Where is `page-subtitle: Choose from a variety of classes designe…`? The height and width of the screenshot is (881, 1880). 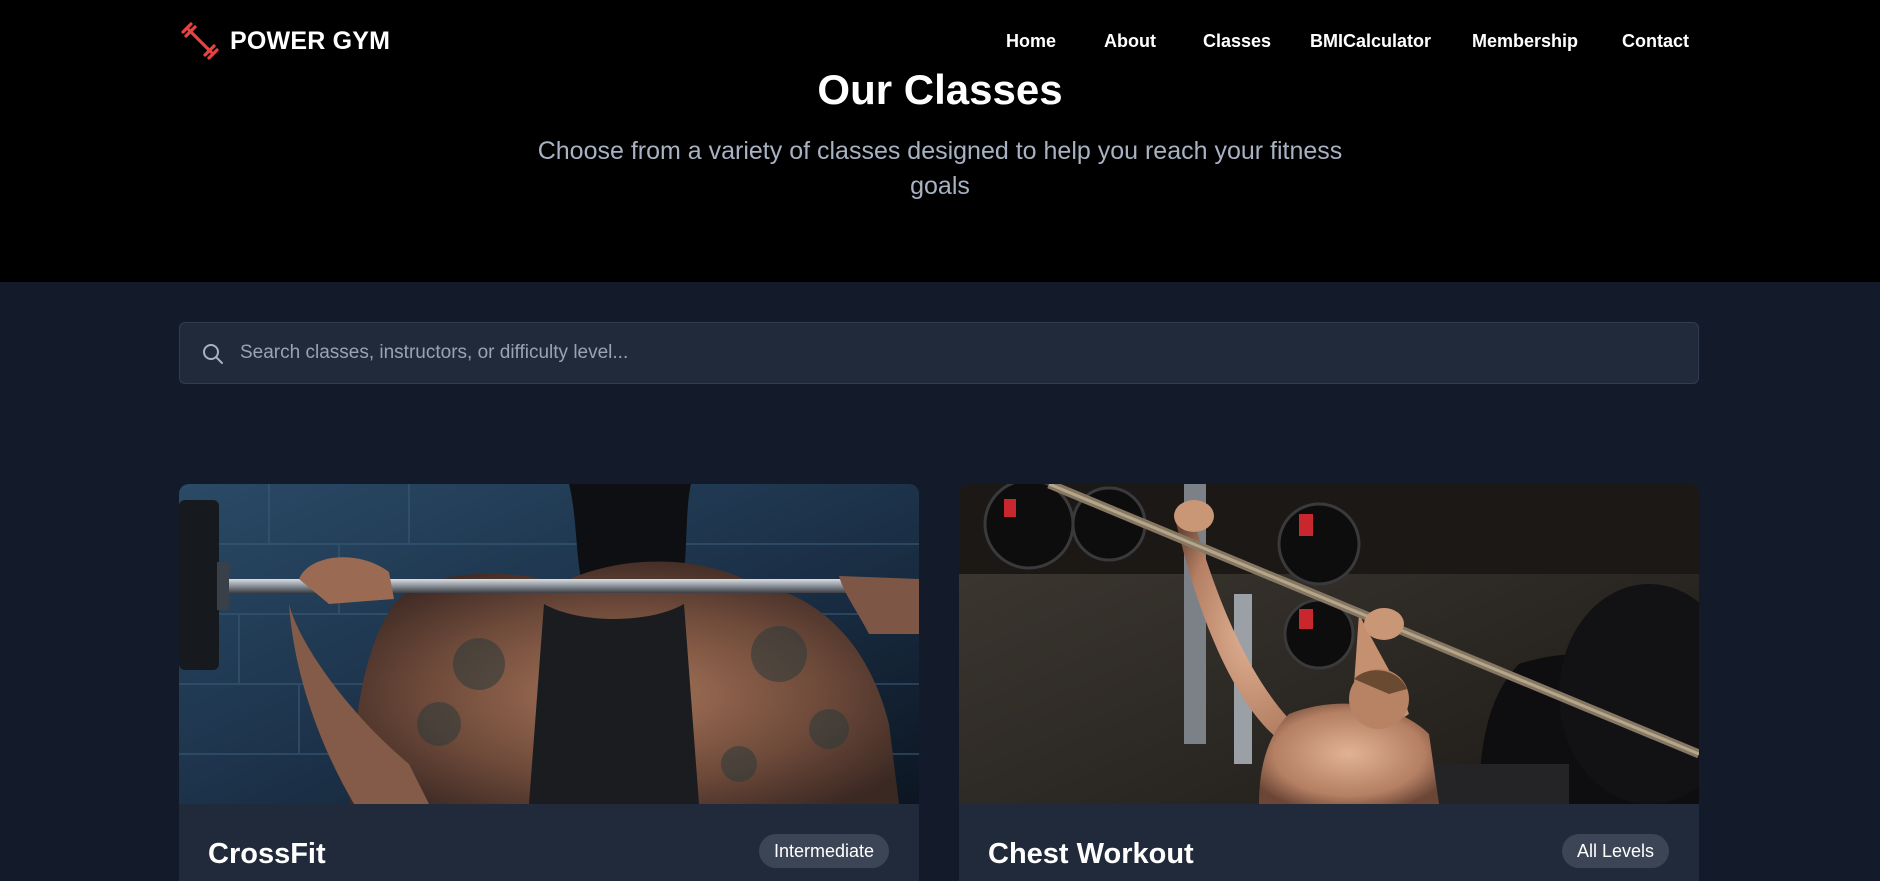 page-subtitle: Choose from a variety of classes designe… is located at coordinates (940, 168).